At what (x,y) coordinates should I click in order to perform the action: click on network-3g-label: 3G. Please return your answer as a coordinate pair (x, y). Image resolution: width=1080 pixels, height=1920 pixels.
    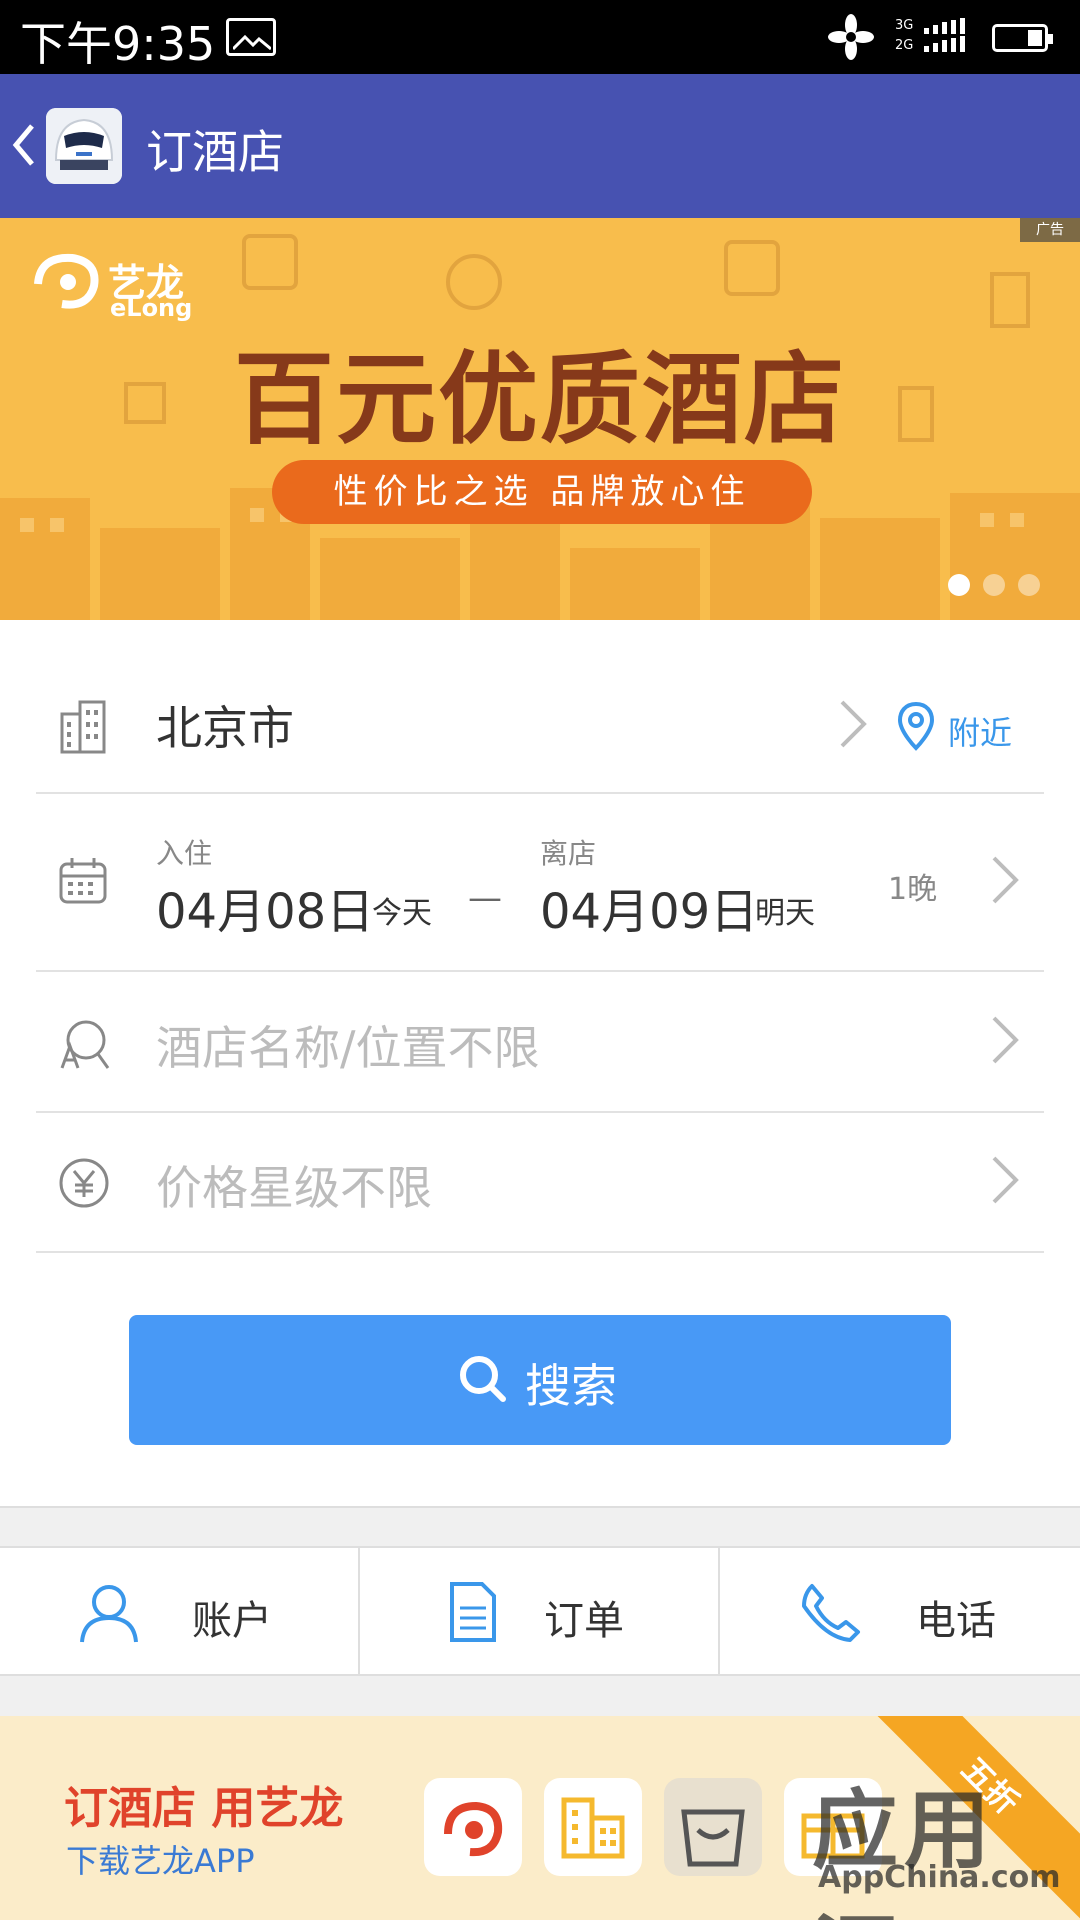
    Looking at the image, I should click on (904, 25).